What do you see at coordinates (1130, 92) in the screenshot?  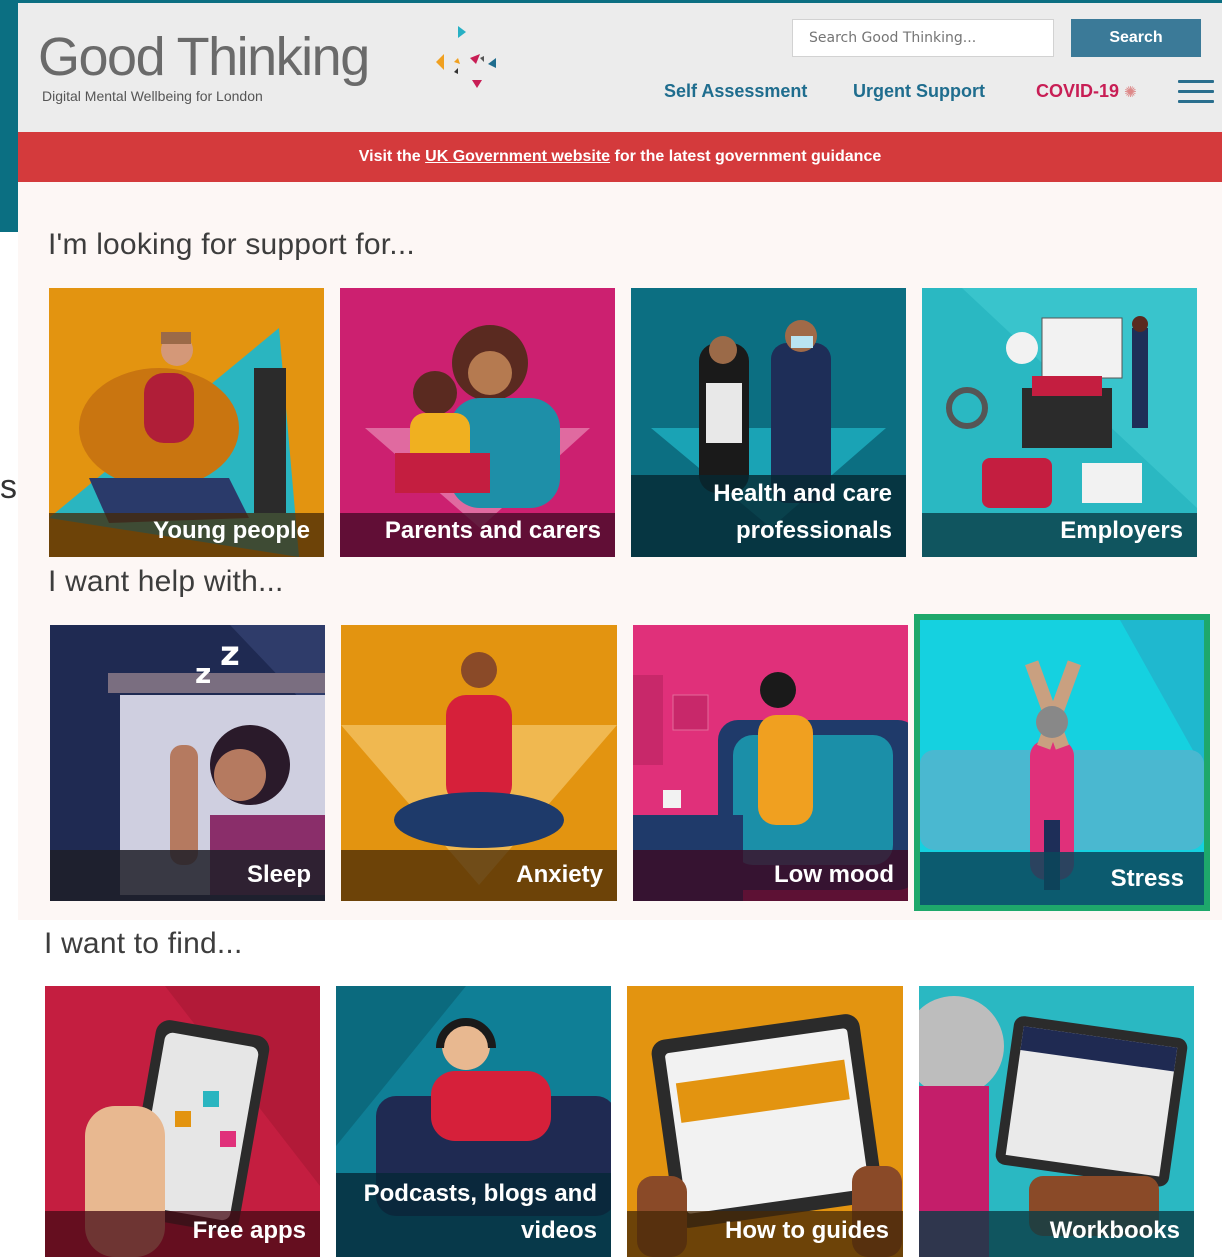 I see `virus-icon: ✺` at bounding box center [1130, 92].